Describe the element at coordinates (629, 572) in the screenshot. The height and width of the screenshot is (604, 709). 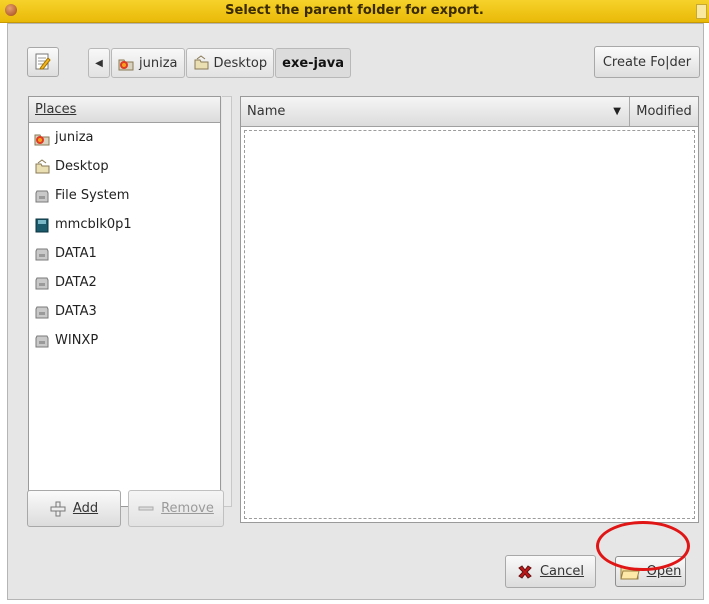
I see `open-folder-icon` at that location.